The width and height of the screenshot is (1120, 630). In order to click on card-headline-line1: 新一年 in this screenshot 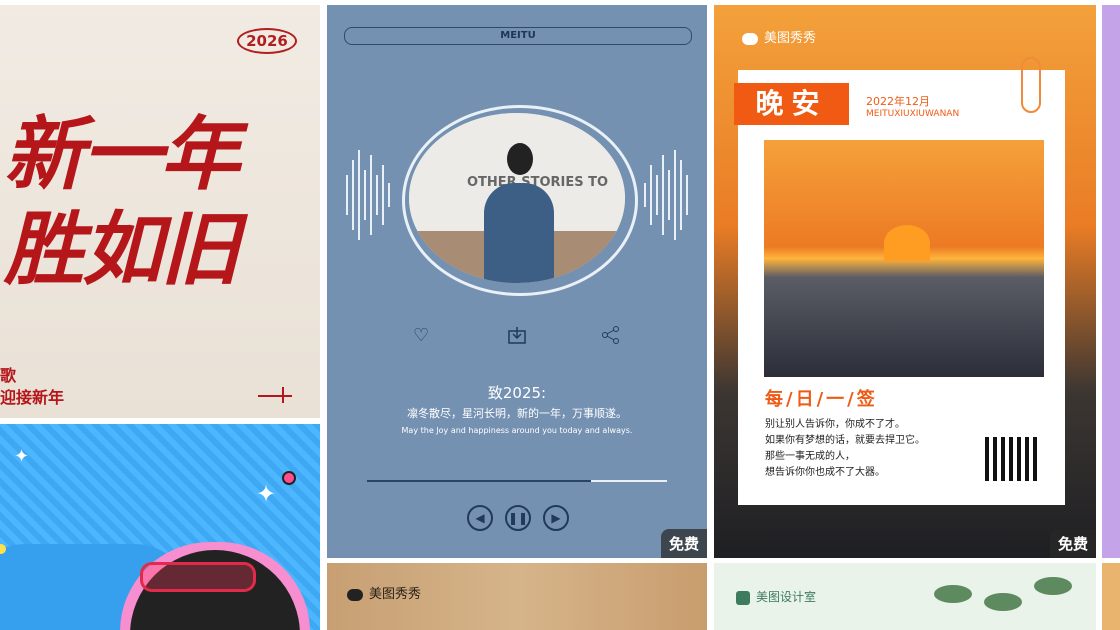, I will do `click(122, 154)`.